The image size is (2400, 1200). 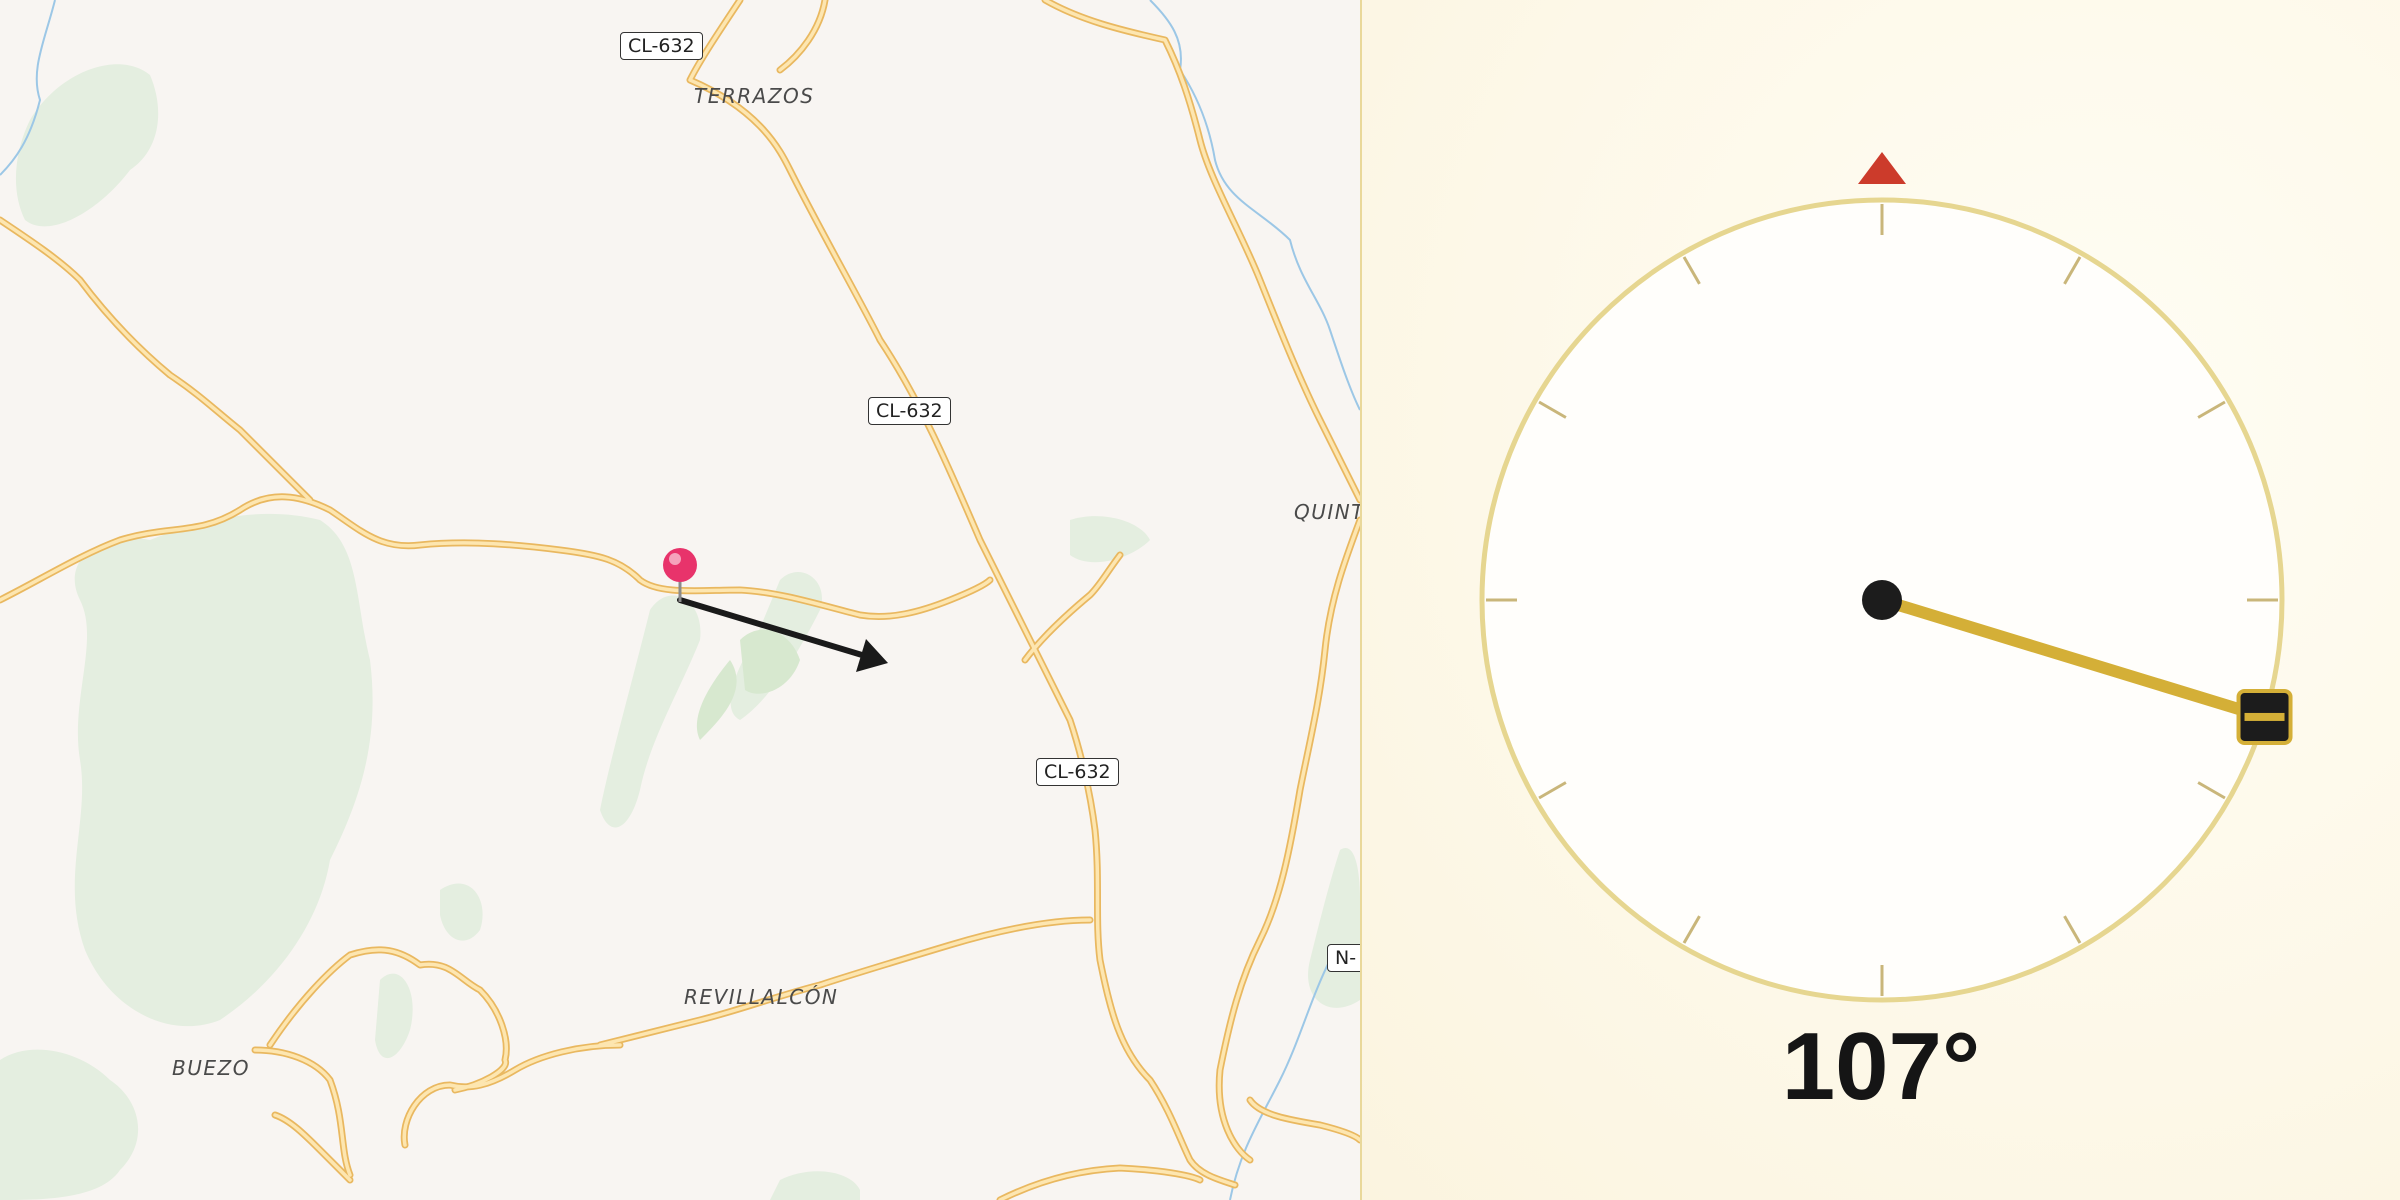 I want to click on triangle-icon, so click(x=1882, y=168).